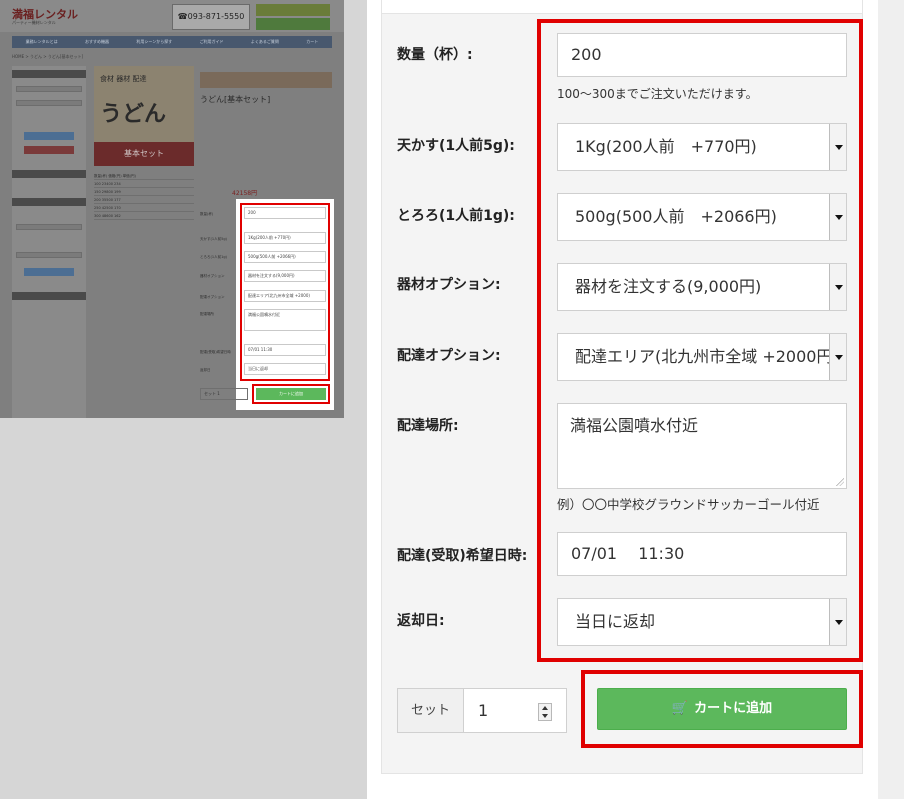  I want to click on thumbnail-nav-item: よくあるご質問, so click(264, 41).